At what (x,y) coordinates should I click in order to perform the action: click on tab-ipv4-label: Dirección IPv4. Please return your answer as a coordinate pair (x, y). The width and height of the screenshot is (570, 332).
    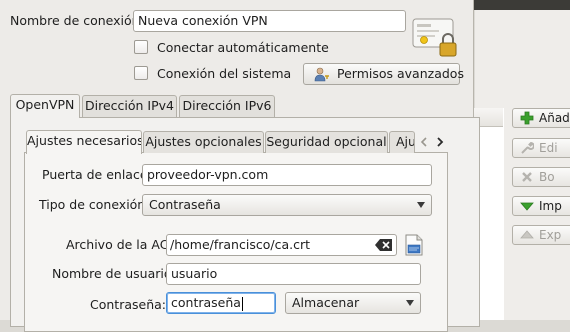
    Looking at the image, I should click on (129, 105).